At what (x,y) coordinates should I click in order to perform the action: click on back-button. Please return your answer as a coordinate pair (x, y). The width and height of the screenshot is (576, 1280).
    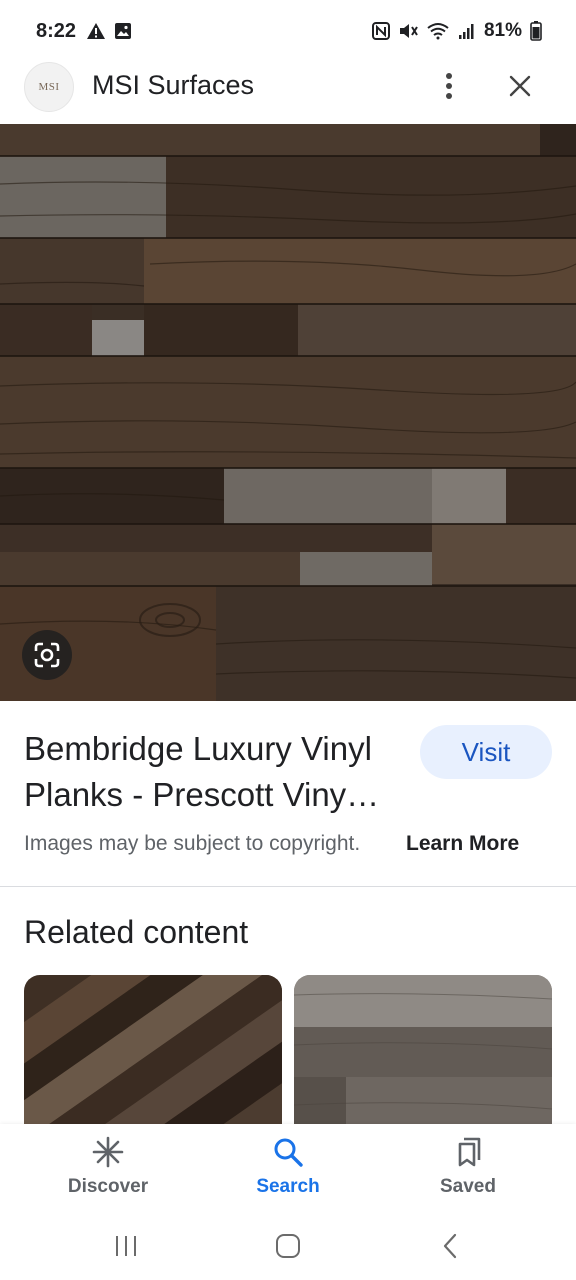
    Looking at the image, I should click on (450, 1246).